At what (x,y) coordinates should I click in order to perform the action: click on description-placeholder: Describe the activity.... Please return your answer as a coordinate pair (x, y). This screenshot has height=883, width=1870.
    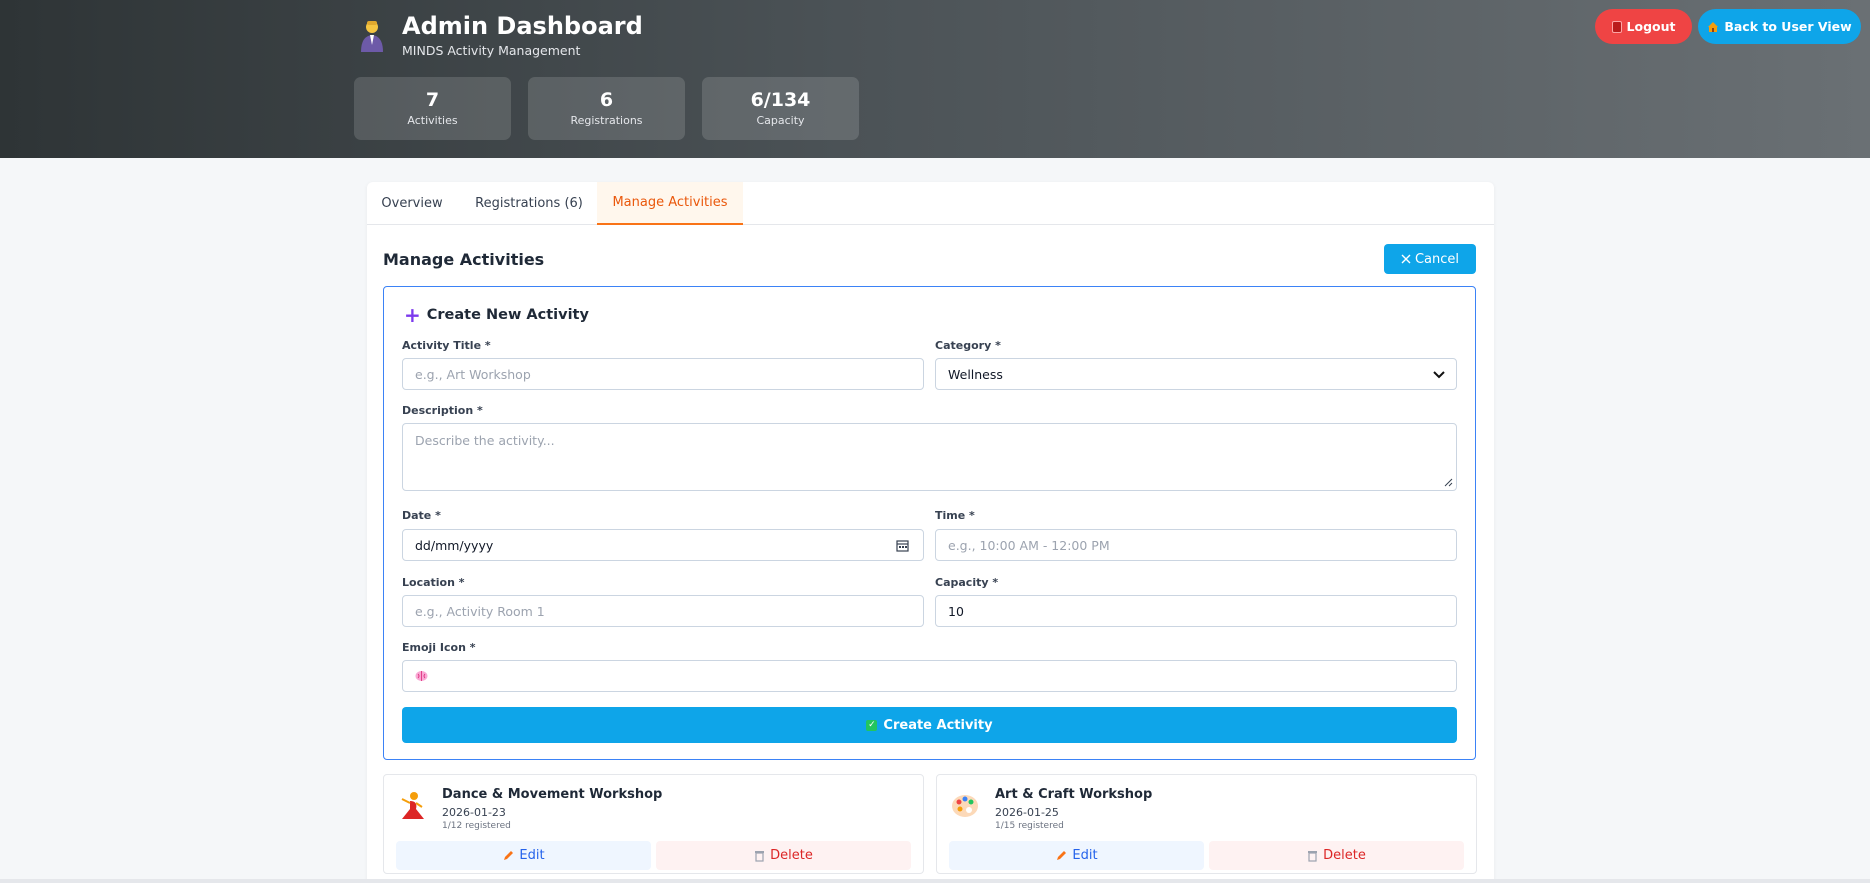
    Looking at the image, I should click on (485, 440).